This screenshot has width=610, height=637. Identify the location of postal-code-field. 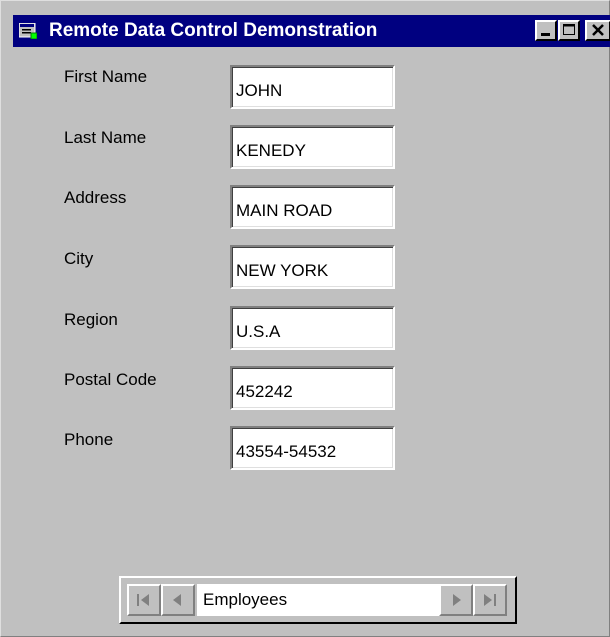
(312, 388).